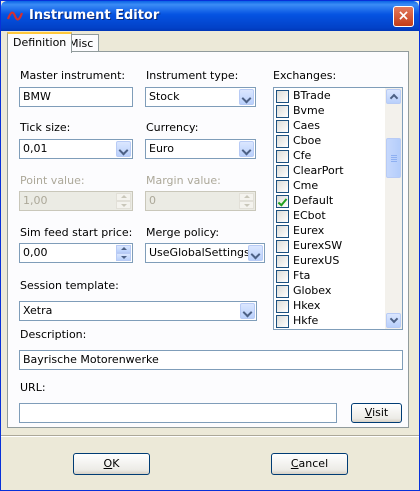  What do you see at coordinates (35, 200) in the screenshot?
I see `point-value-value: 1,00` at bounding box center [35, 200].